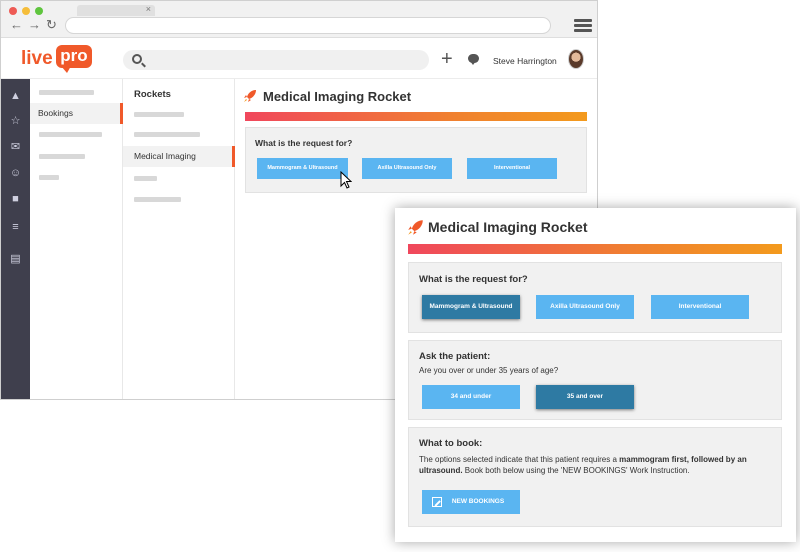 This screenshot has width=800, height=552. I want to click on card-gradient-bar, so click(595, 249).